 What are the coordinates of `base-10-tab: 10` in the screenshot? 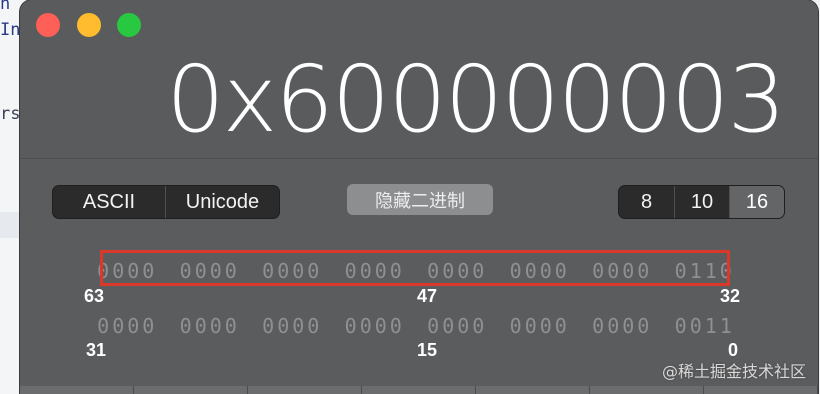 It's located at (701, 202).